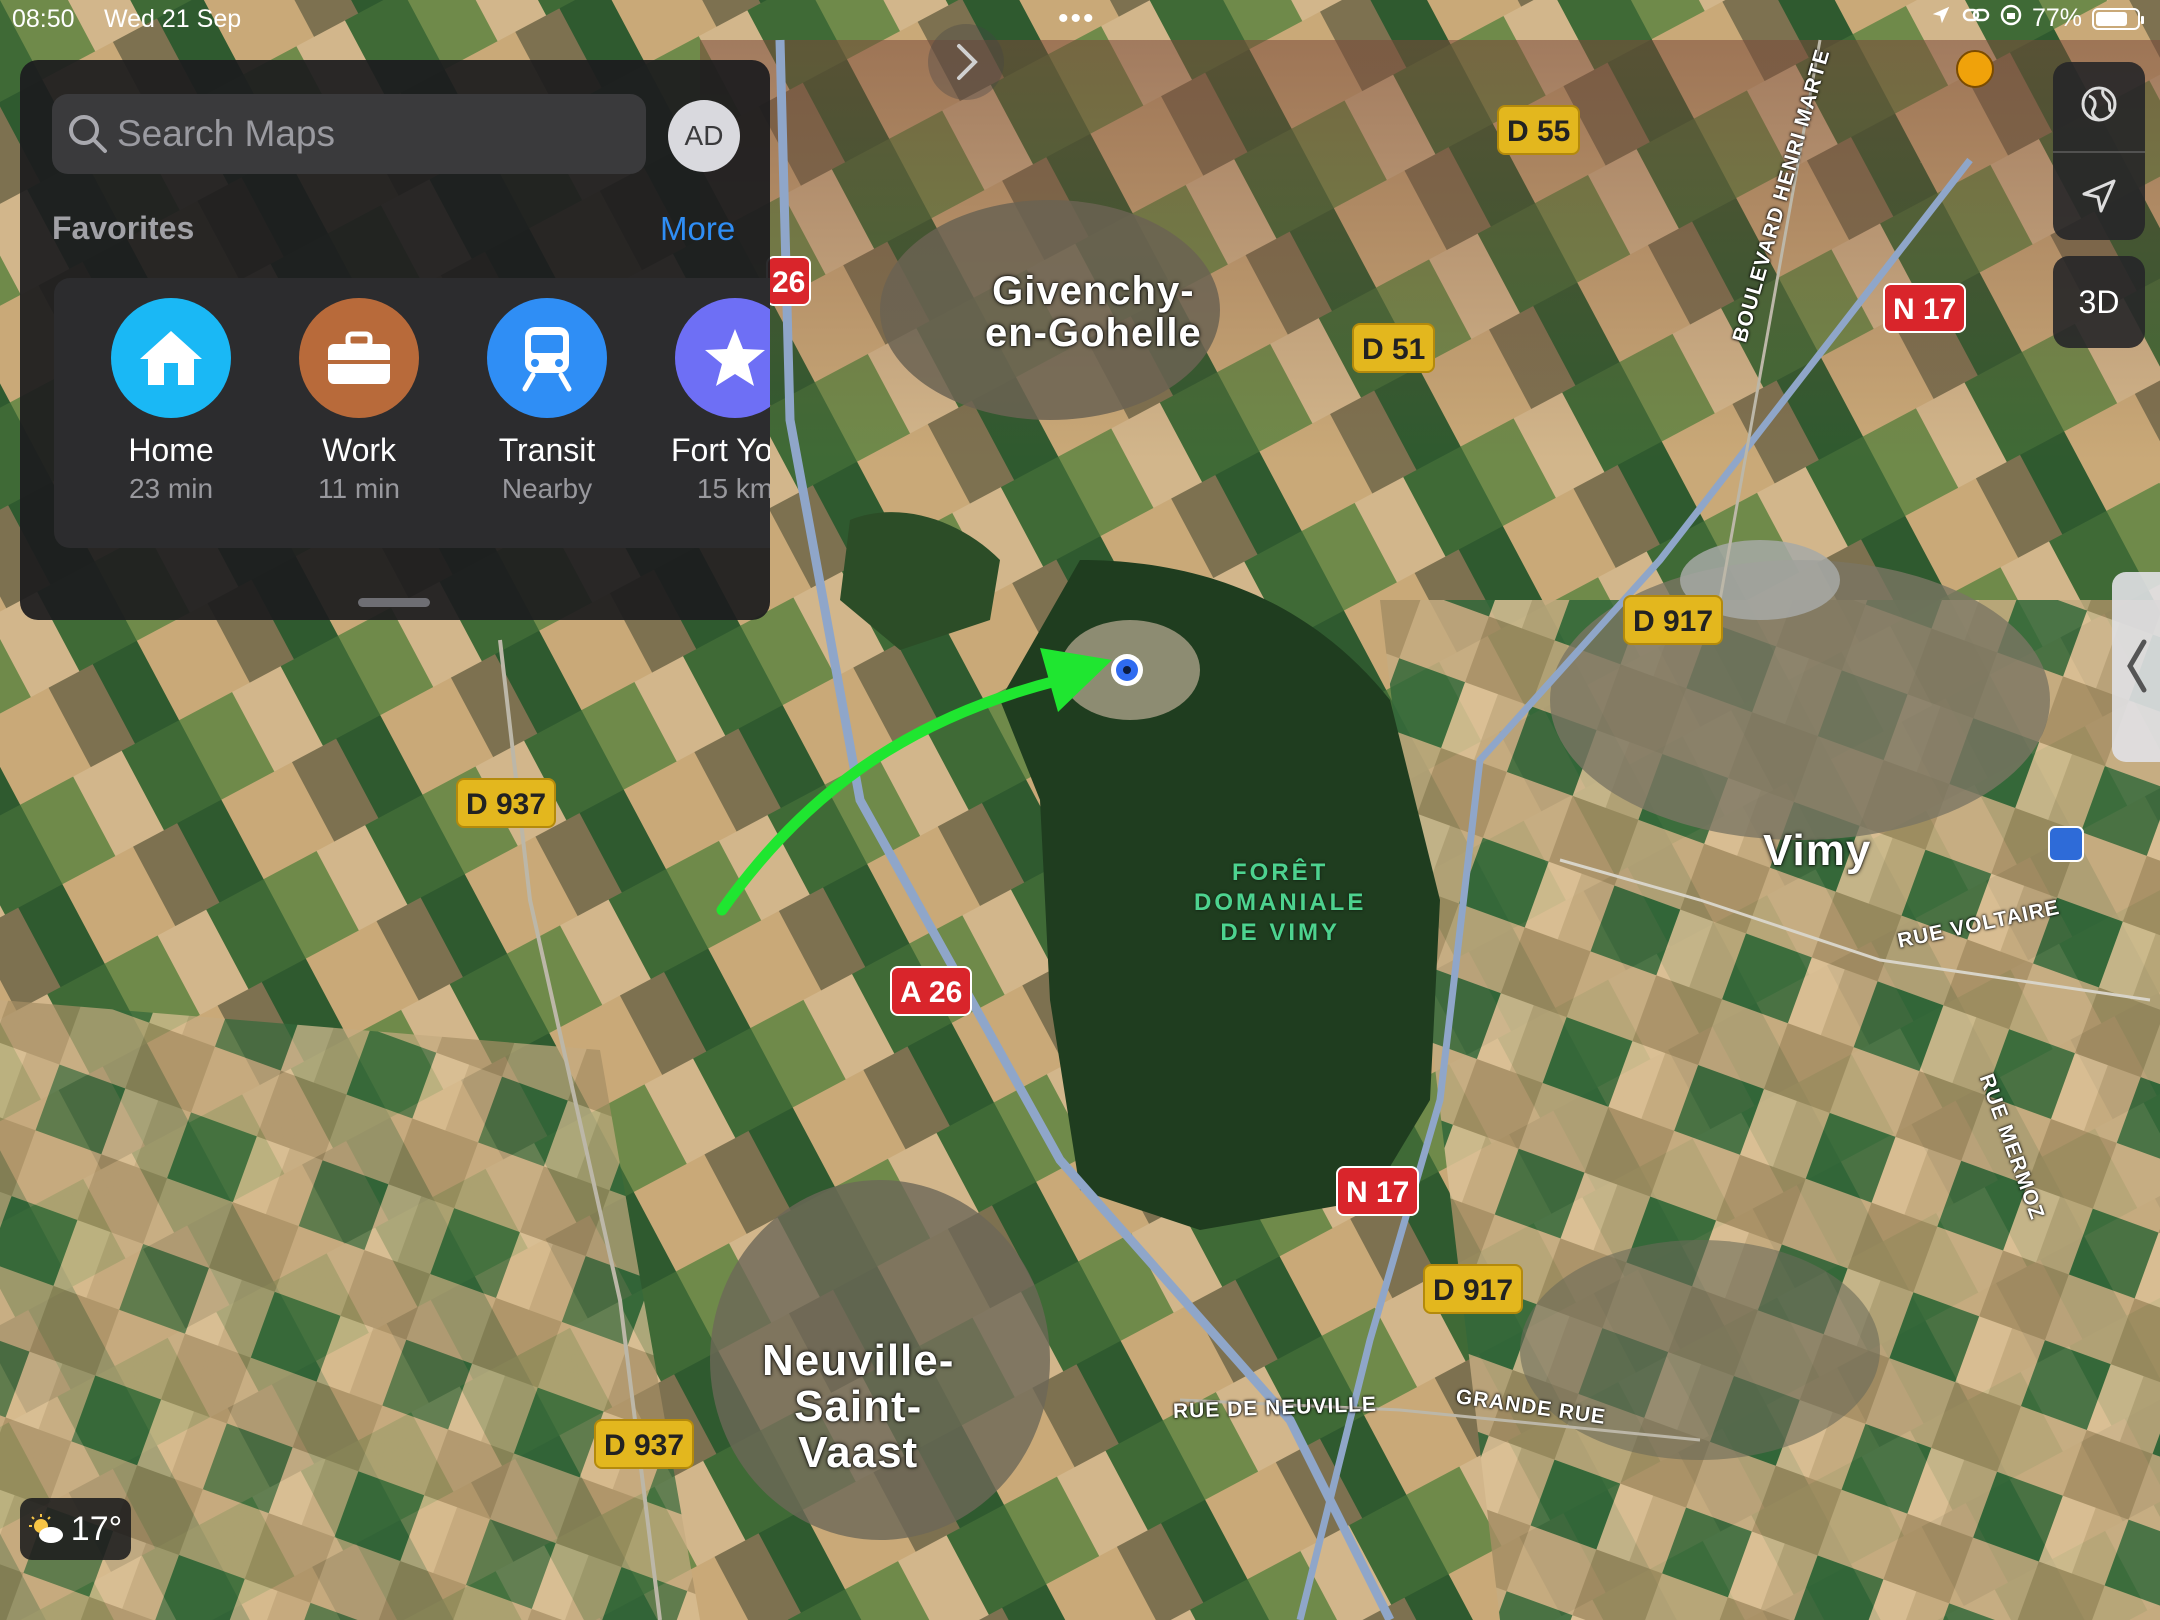 The height and width of the screenshot is (1620, 2160). I want to click on panel-grabber, so click(394, 602).